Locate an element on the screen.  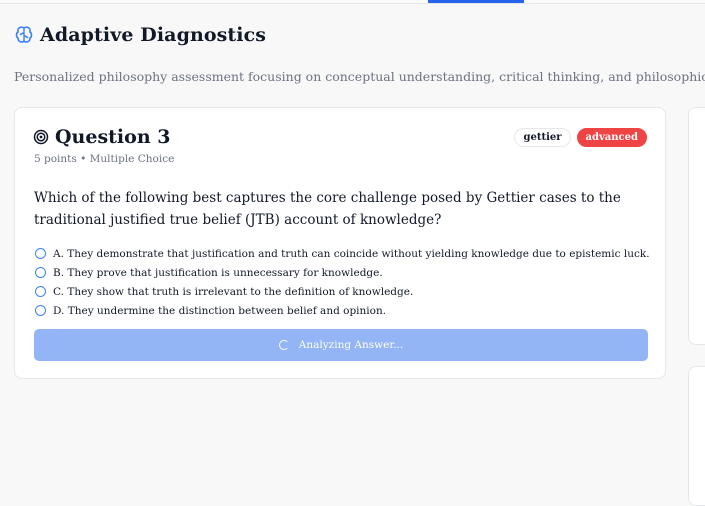
question-header: Question 3 is located at coordinates (101, 137).